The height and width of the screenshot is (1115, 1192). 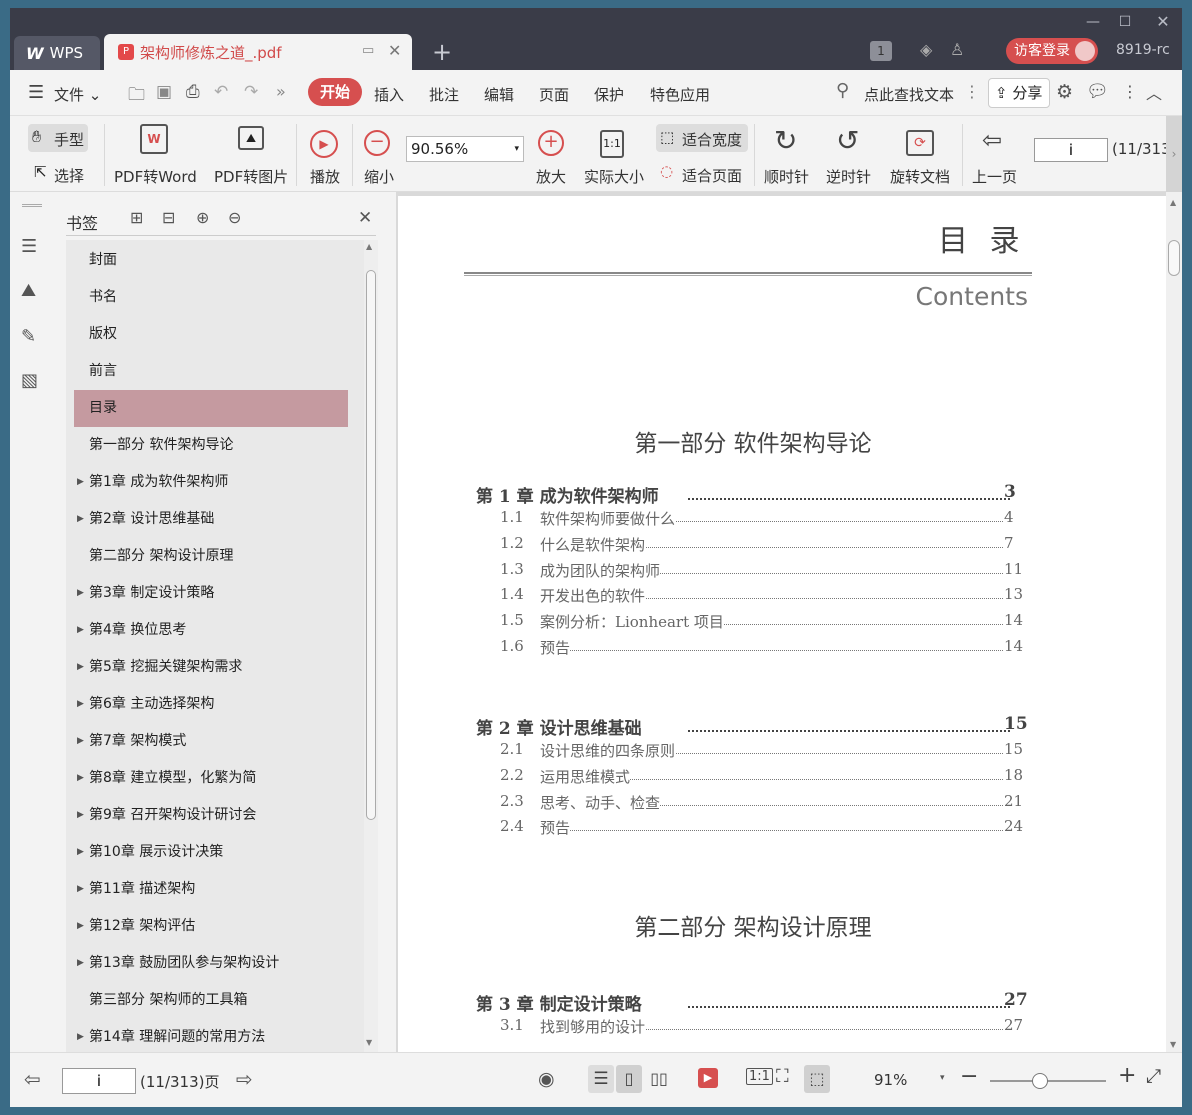 I want to click on bookmark-item: ▶ 第9章 召开架构设计研讨会, so click(x=213, y=815).